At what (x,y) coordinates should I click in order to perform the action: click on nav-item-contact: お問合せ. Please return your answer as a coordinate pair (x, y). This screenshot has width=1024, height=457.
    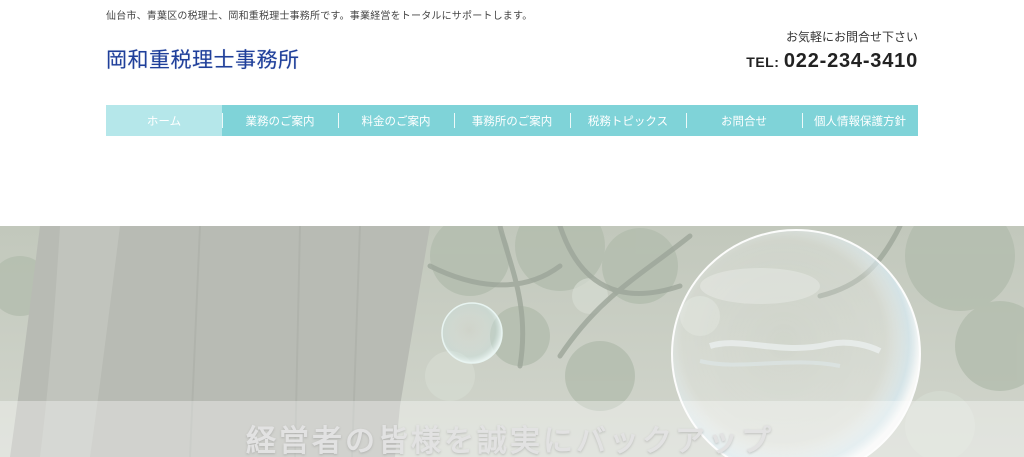
    Looking at the image, I should click on (744, 120).